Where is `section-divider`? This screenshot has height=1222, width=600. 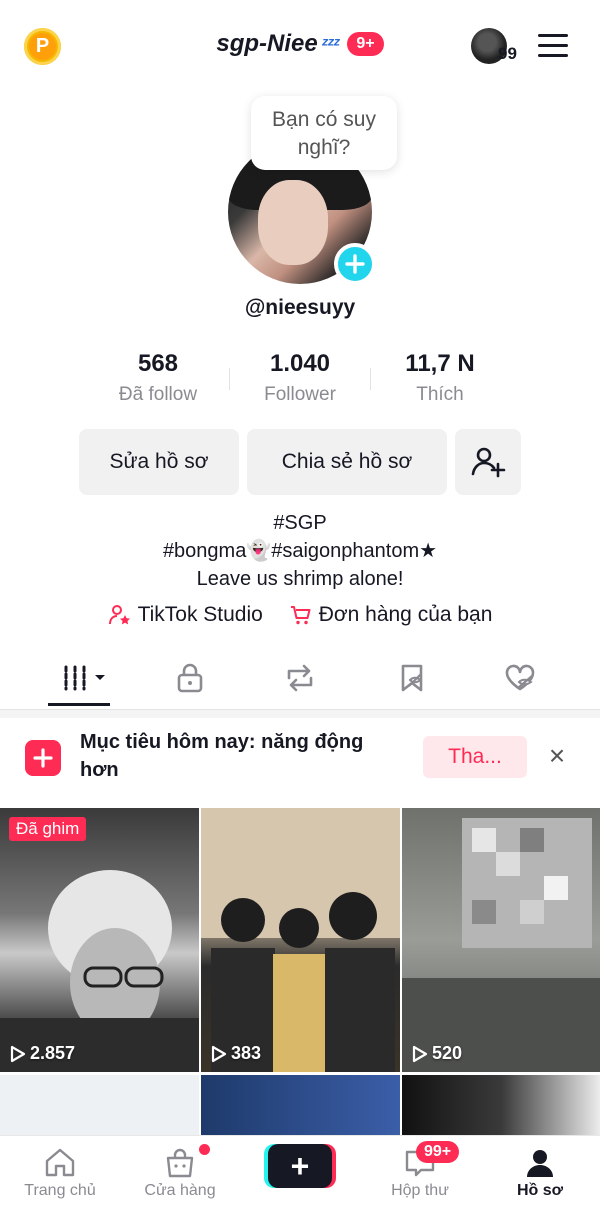 section-divider is located at coordinates (300, 714).